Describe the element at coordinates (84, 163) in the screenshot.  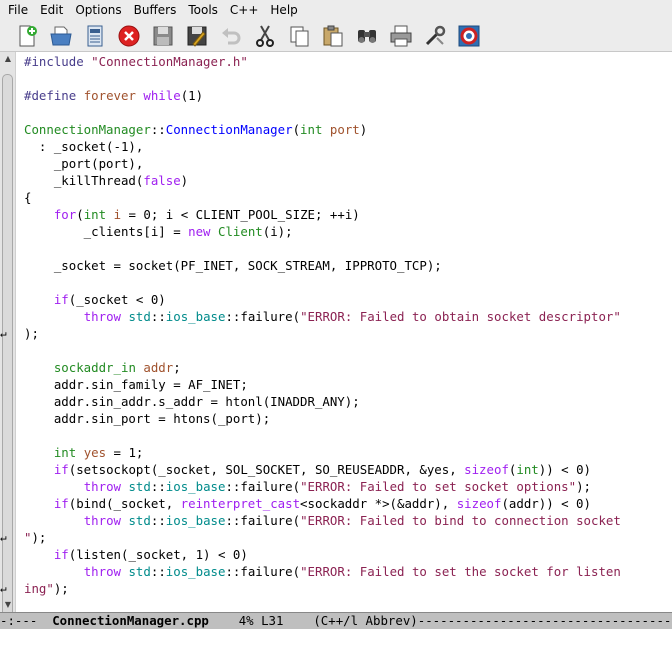
I see `code-line: _port(port),` at that location.